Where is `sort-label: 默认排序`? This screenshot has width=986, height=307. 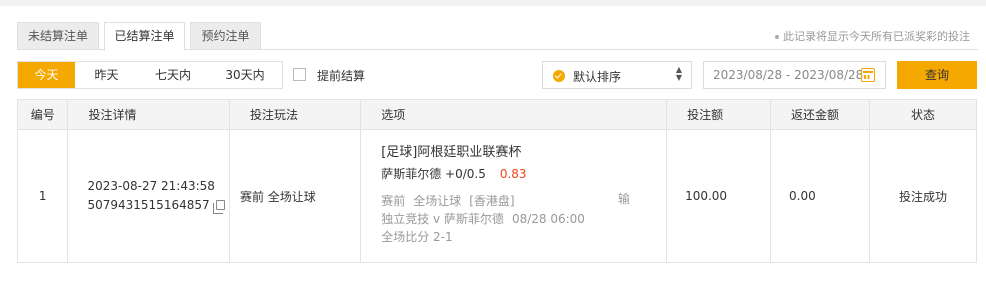 sort-label: 默认排序 is located at coordinates (597, 77).